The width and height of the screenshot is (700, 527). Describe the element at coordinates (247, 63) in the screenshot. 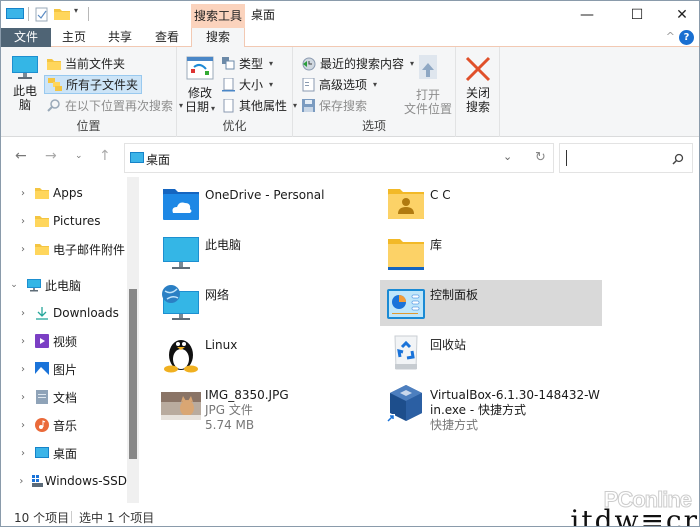

I see `kind-button: 类型 ▾` at that location.